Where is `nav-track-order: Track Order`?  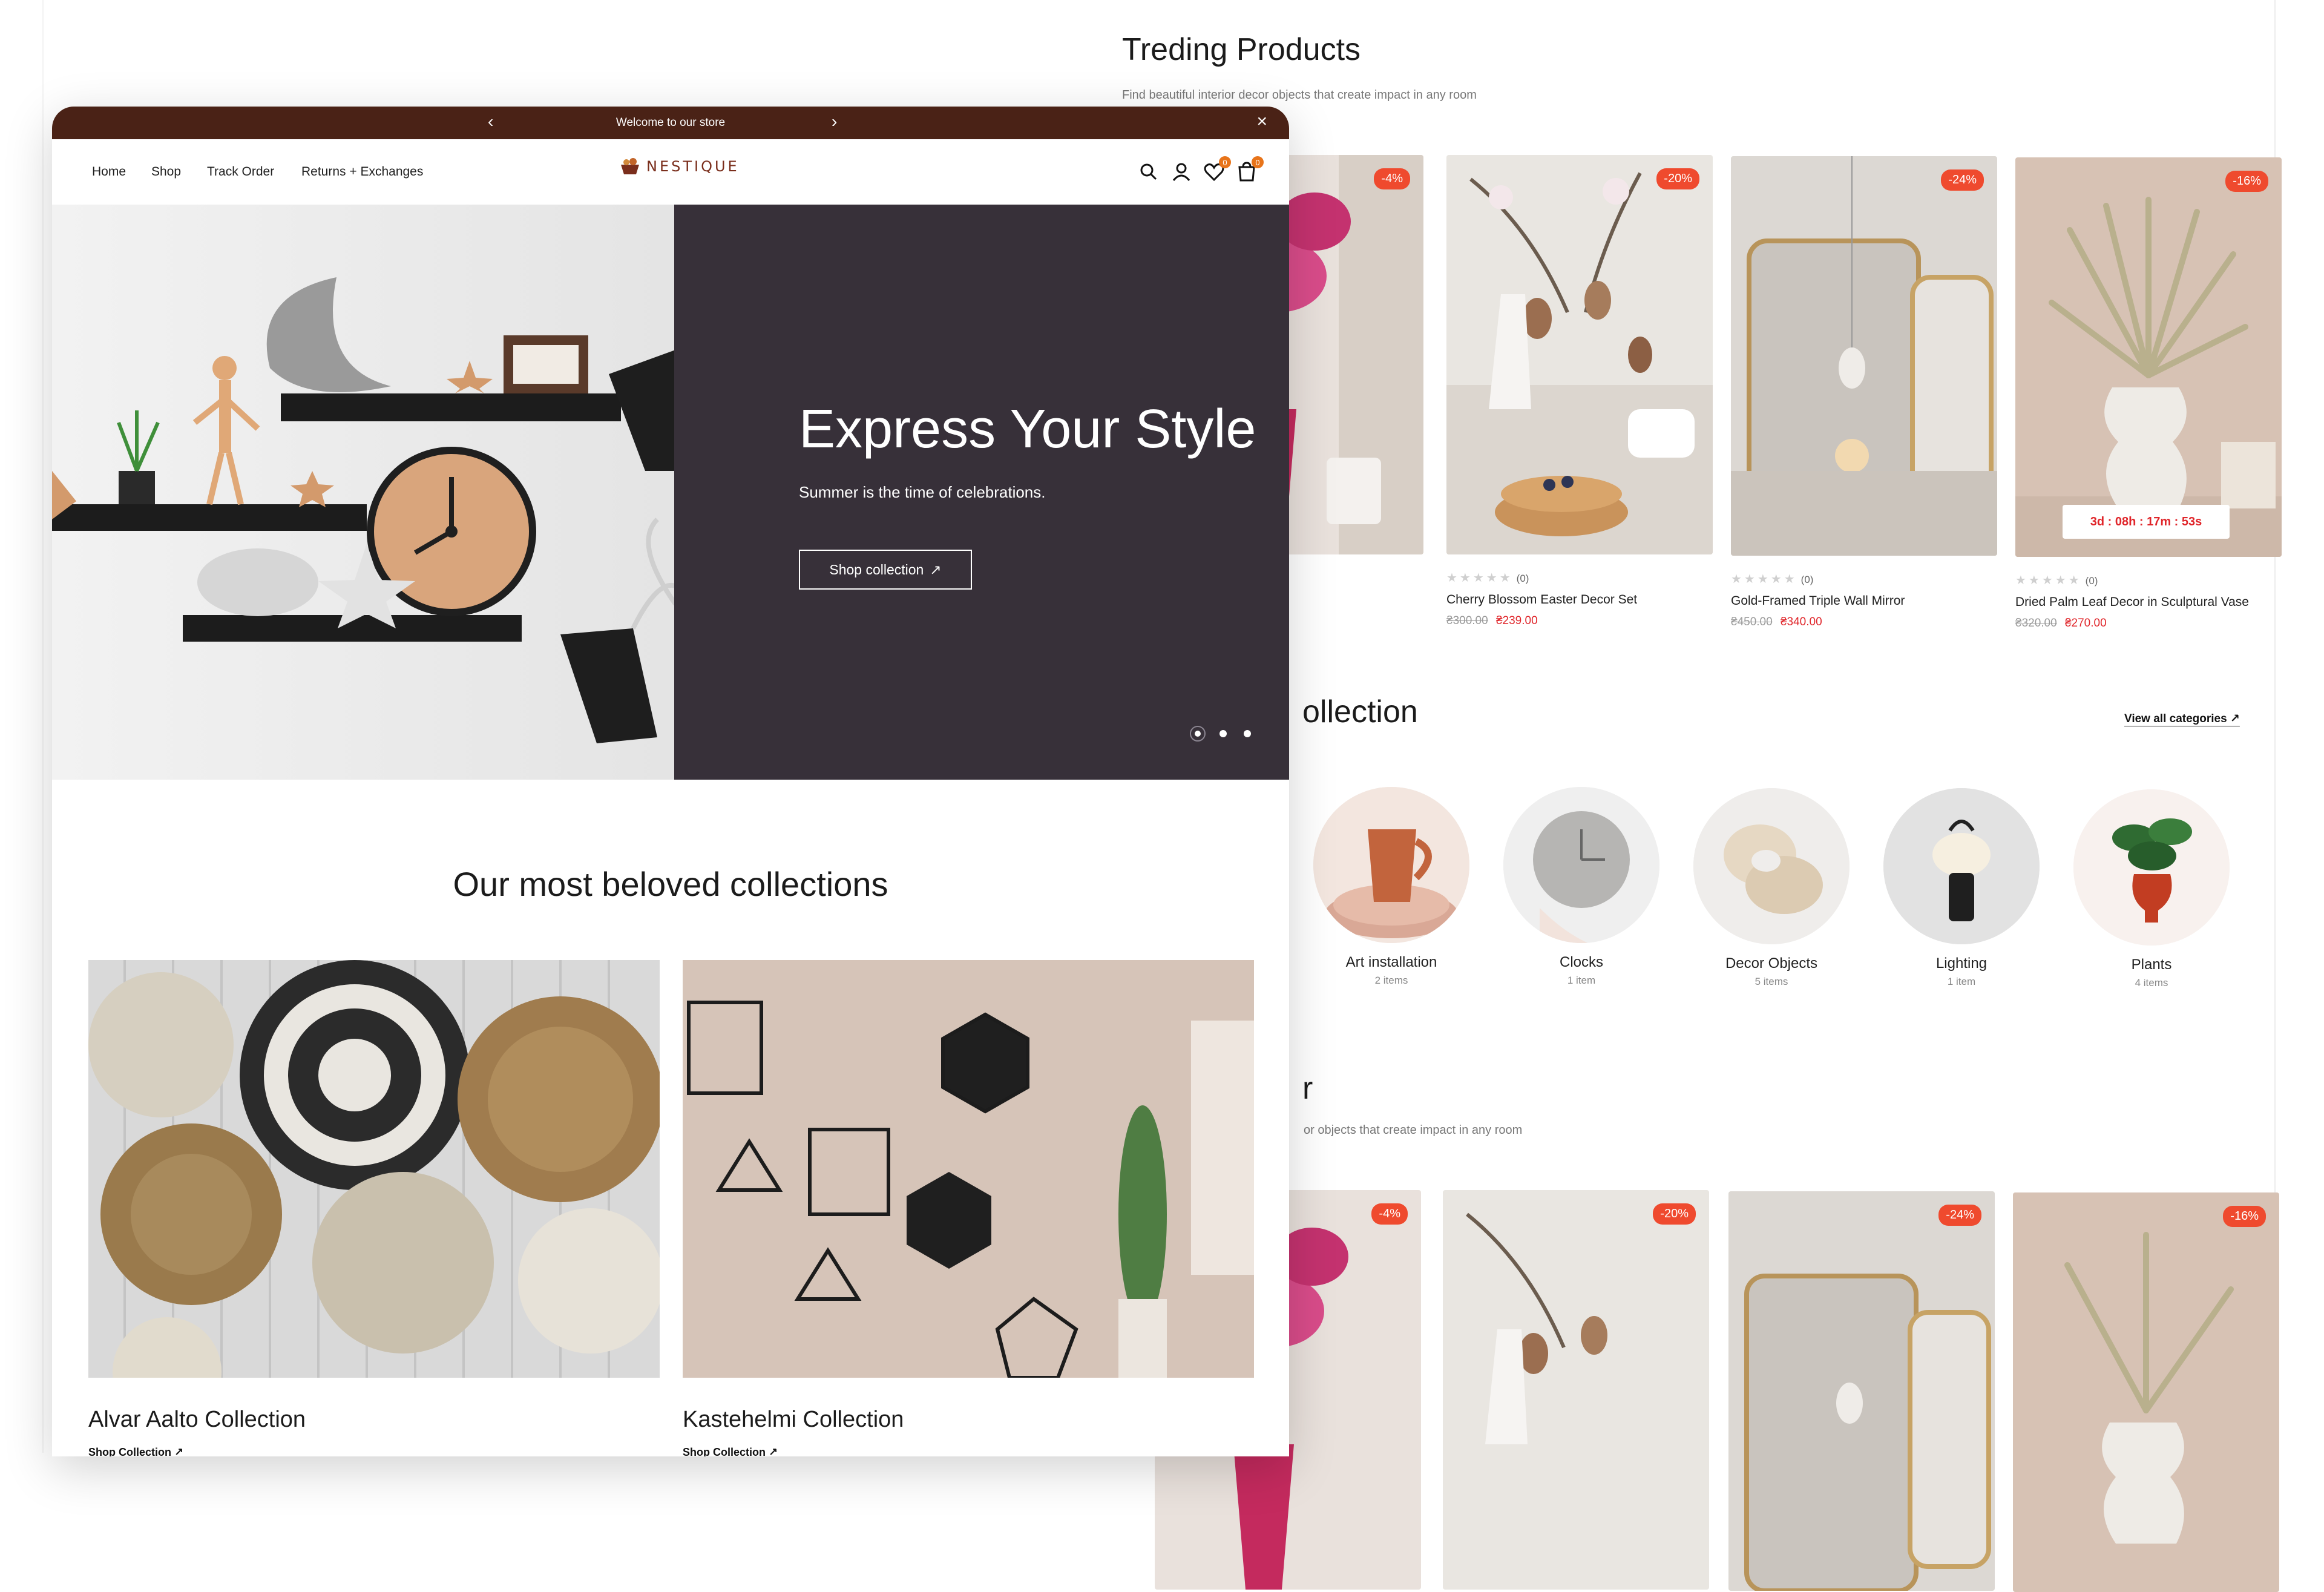 nav-track-order: Track Order is located at coordinates (240, 172).